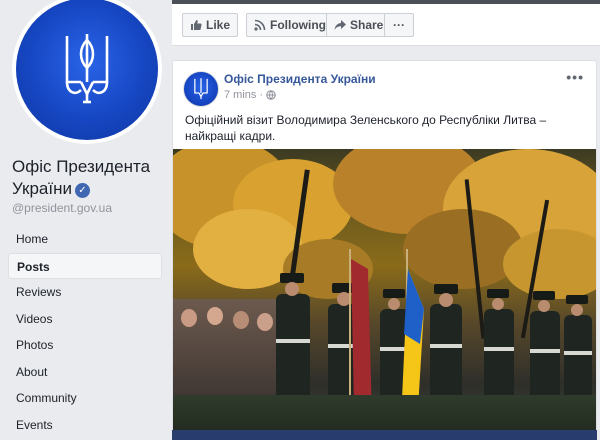  What do you see at coordinates (240, 95) in the screenshot?
I see `post-time-text: 7 mins` at bounding box center [240, 95].